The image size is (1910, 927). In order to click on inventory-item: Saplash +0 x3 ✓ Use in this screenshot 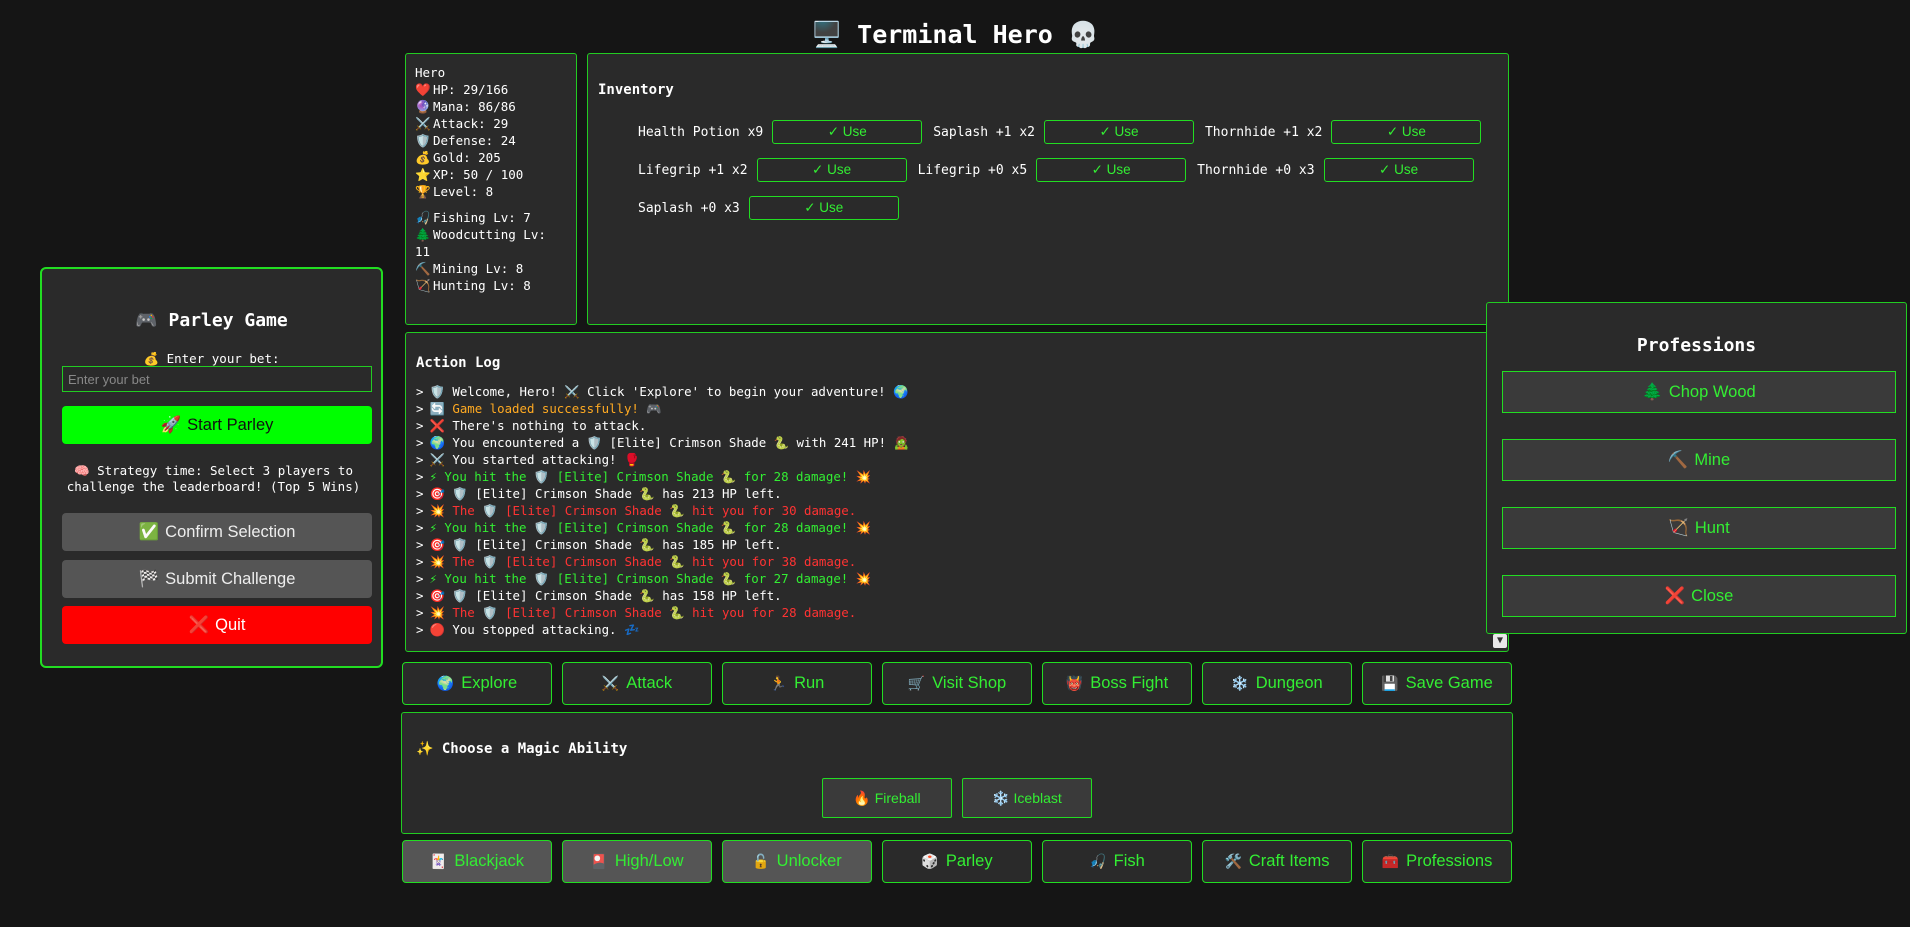, I will do `click(768, 208)`.